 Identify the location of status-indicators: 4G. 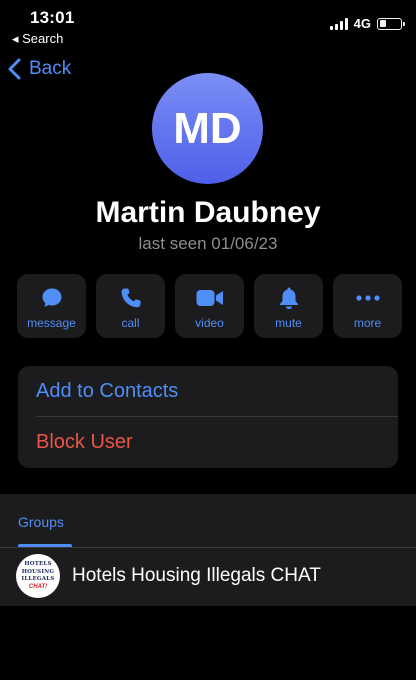
(367, 23).